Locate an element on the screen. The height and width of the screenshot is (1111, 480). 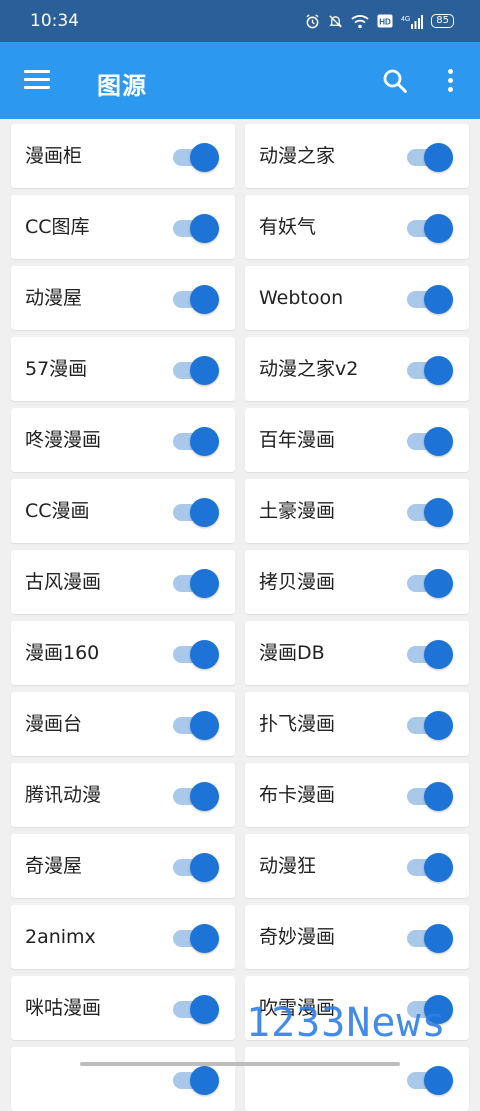
alarm-icon is located at coordinates (312, 20).